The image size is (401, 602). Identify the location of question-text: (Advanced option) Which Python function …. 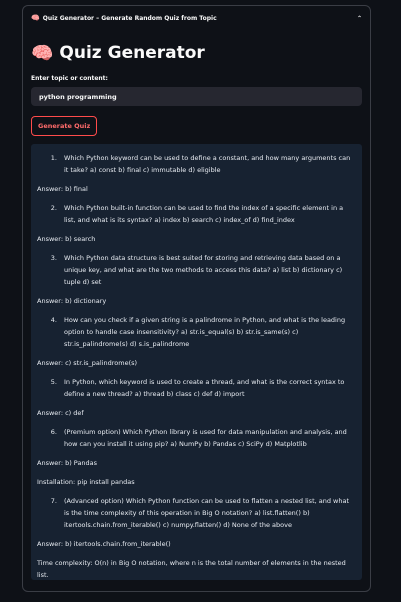
(207, 513).